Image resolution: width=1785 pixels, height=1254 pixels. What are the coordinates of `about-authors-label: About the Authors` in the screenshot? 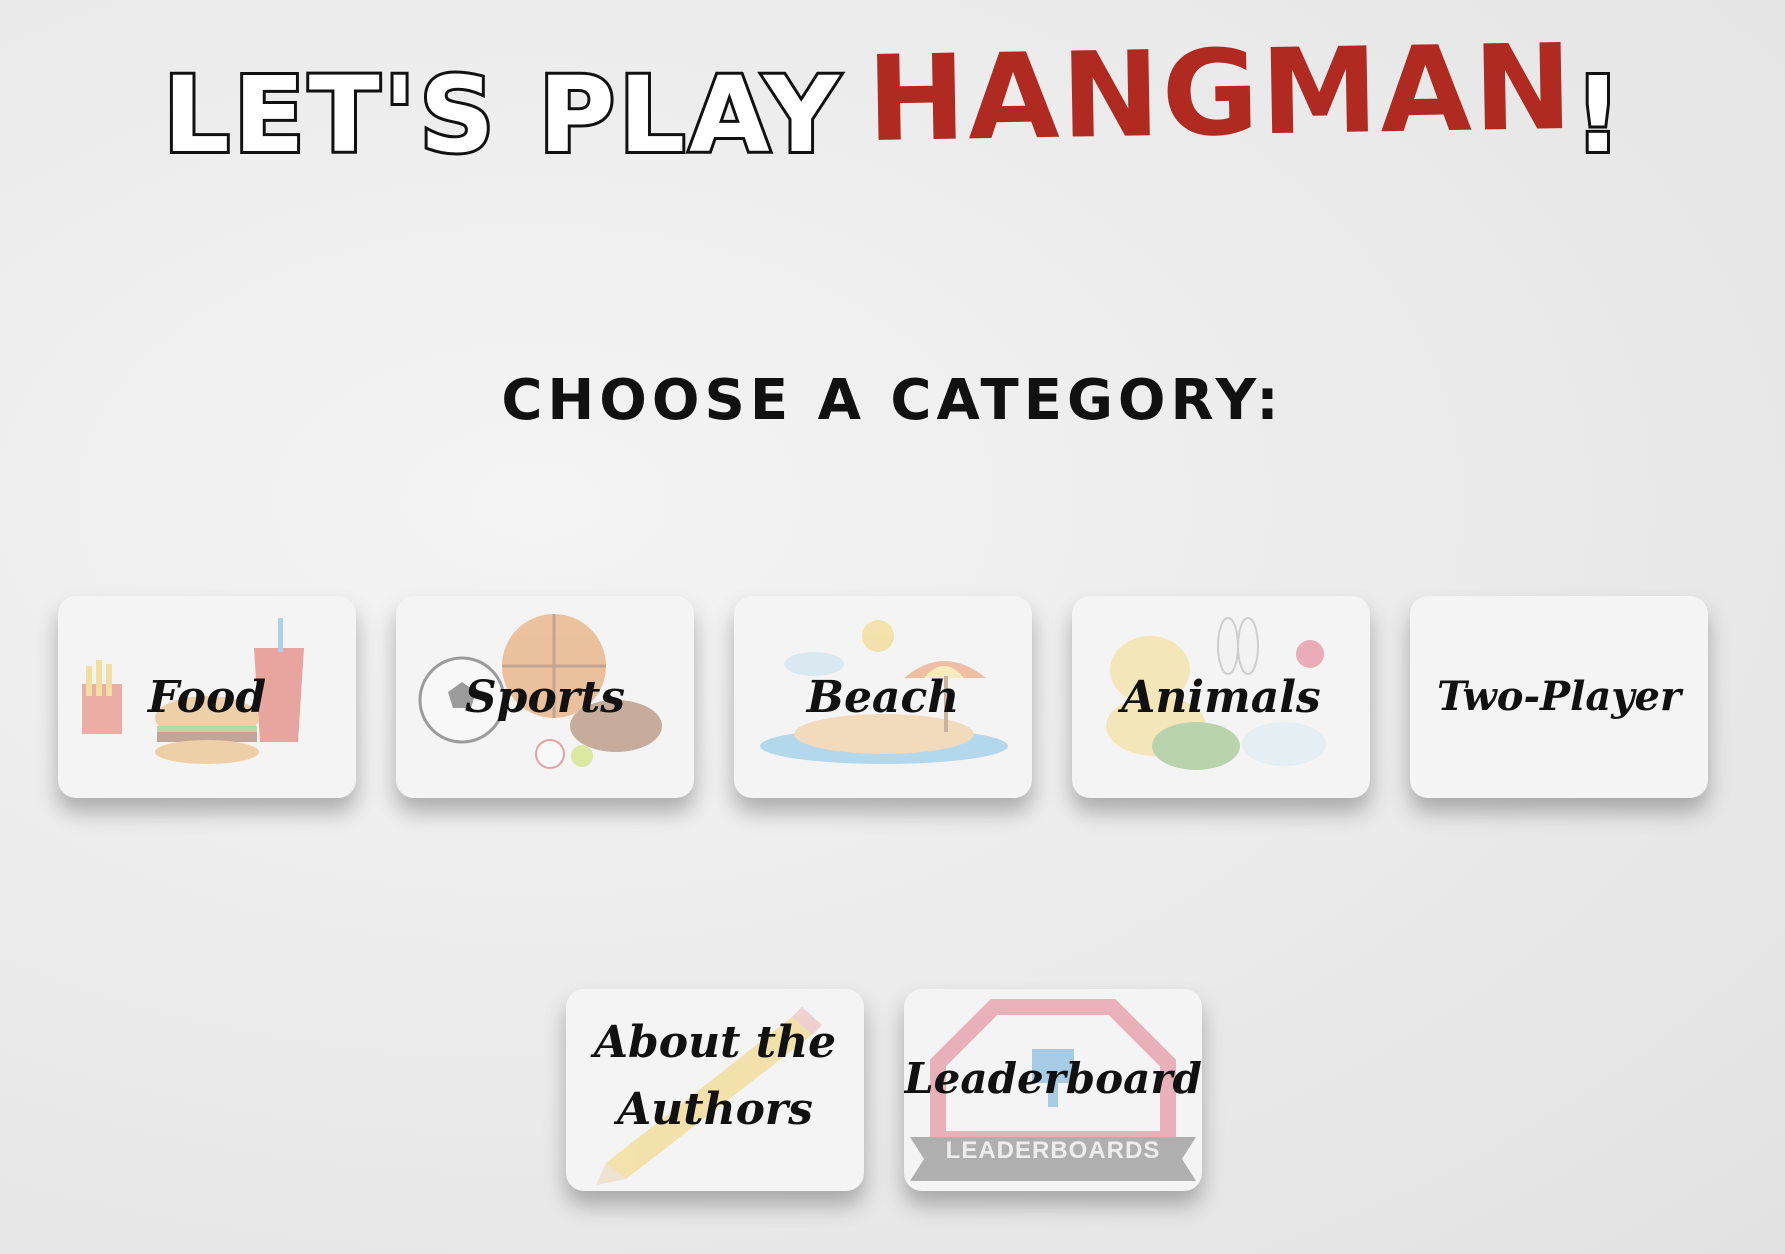 It's located at (715, 1076).